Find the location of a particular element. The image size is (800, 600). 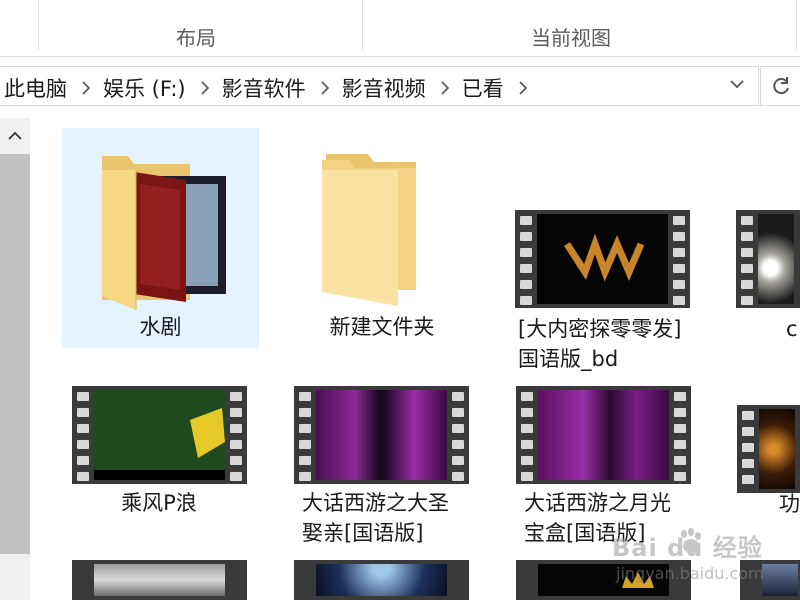

refresh-button is located at coordinates (780, 86).